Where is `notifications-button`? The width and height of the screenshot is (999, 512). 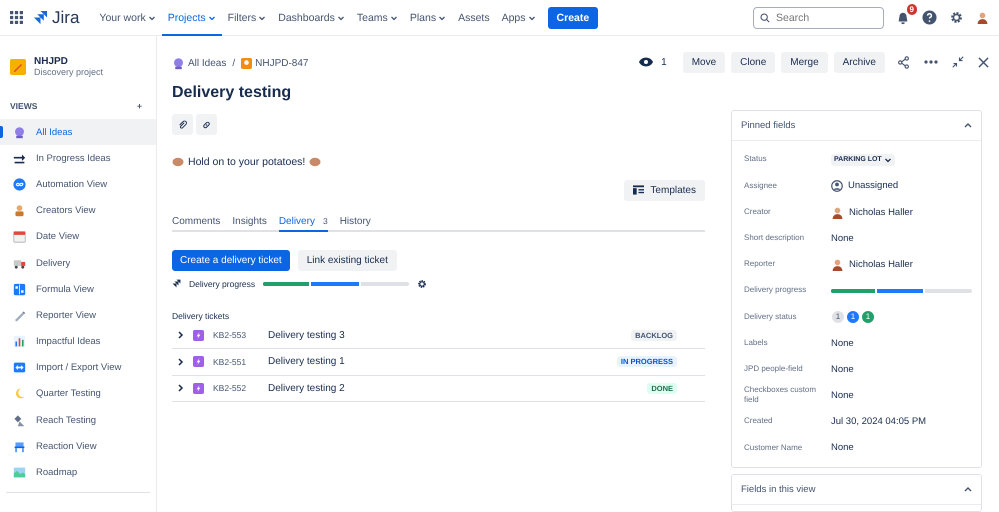 notifications-button is located at coordinates (903, 17).